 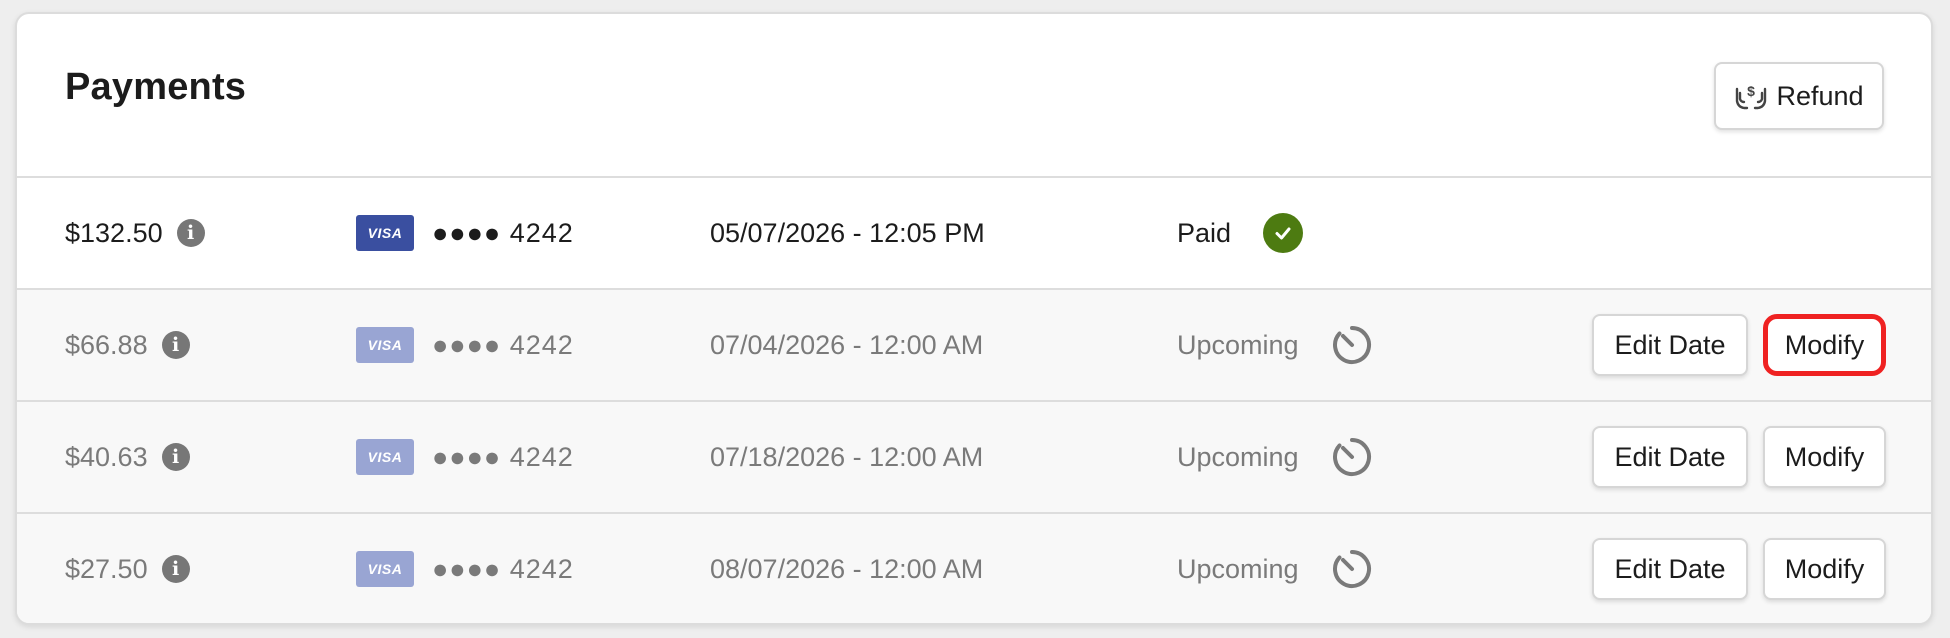 What do you see at coordinates (1283, 233) in the screenshot?
I see `check-circle-icon` at bounding box center [1283, 233].